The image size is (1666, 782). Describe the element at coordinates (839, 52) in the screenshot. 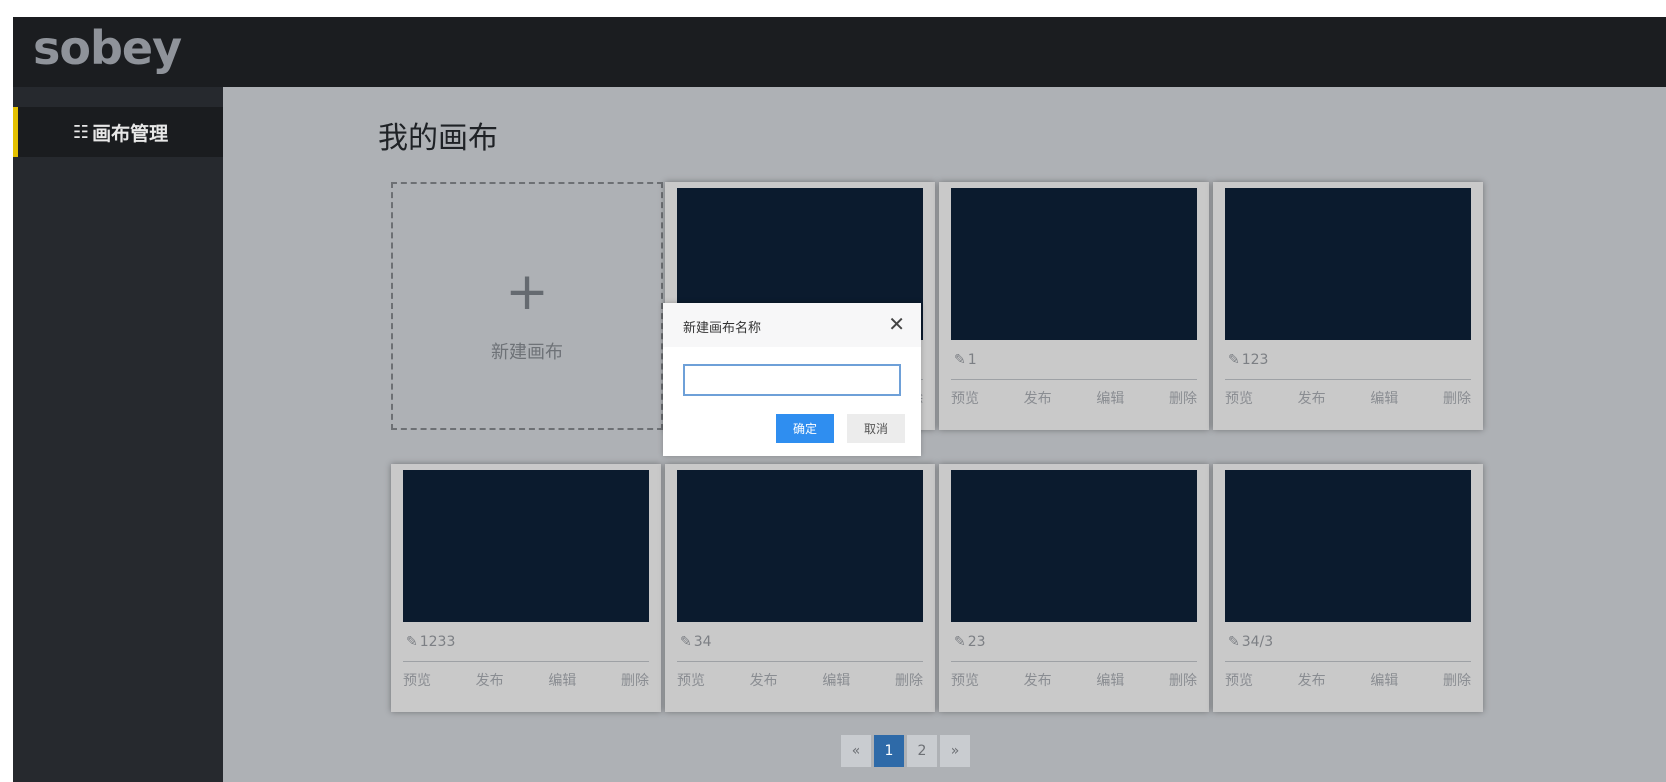

I see `top-bar: sobey` at that location.